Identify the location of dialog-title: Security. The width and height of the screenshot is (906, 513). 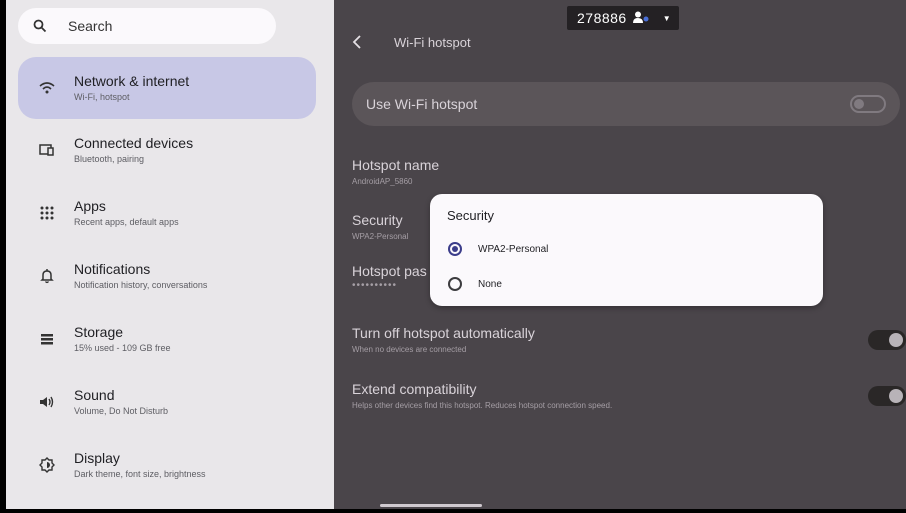
(470, 215).